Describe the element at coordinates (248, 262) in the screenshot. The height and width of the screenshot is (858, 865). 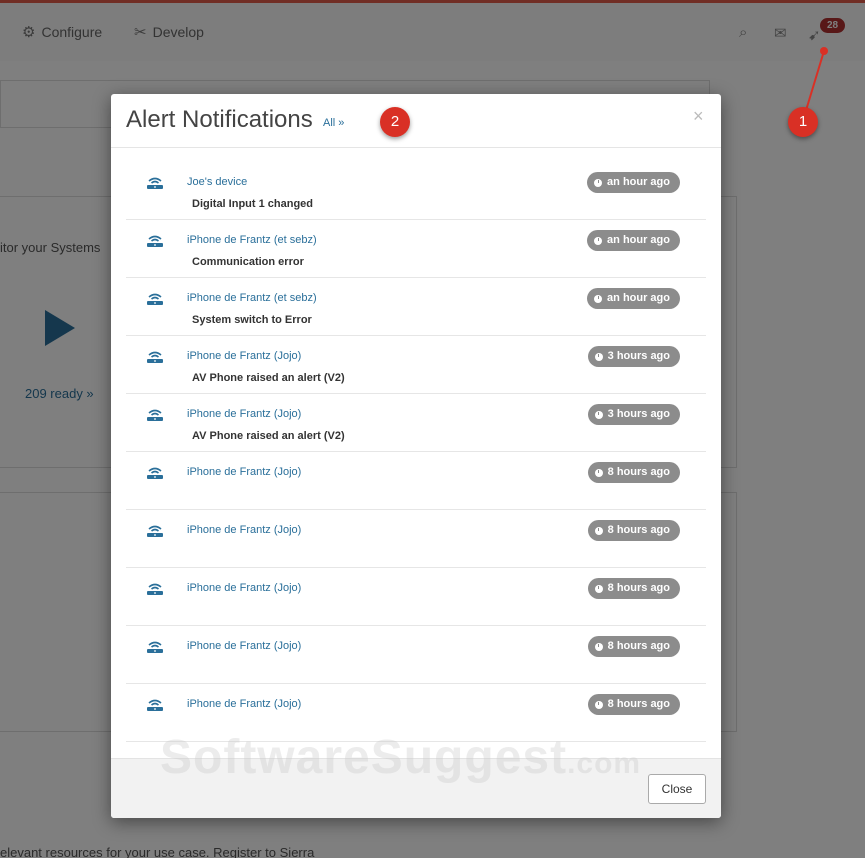
I see `alert-message: Communication error` at that location.